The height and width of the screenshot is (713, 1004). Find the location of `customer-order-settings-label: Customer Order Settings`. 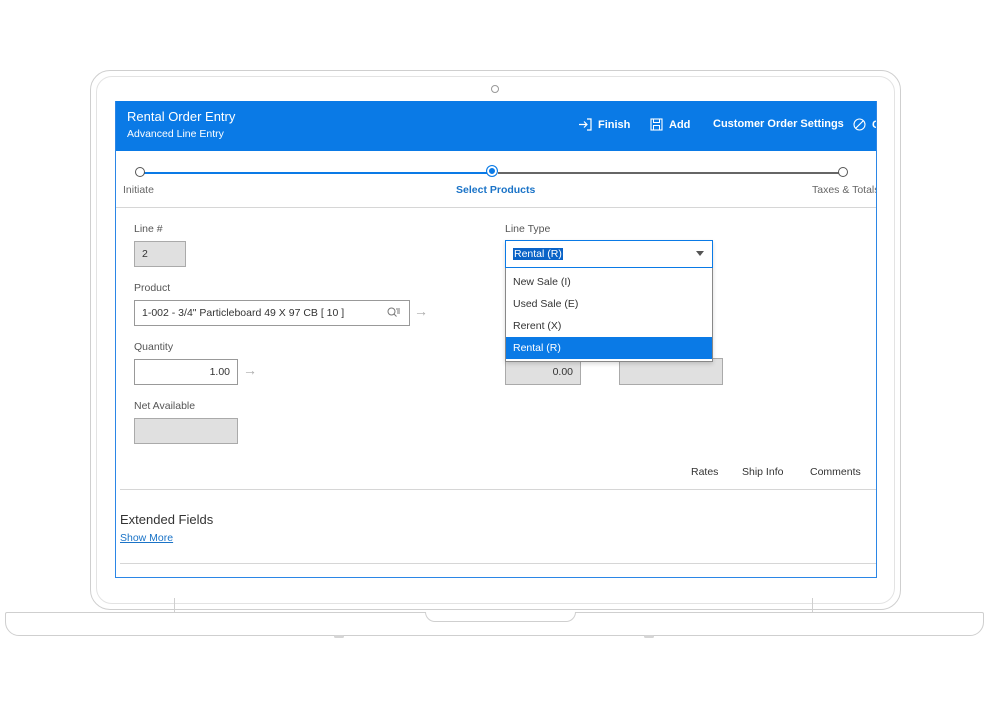

customer-order-settings-label: Customer Order Settings is located at coordinates (778, 124).